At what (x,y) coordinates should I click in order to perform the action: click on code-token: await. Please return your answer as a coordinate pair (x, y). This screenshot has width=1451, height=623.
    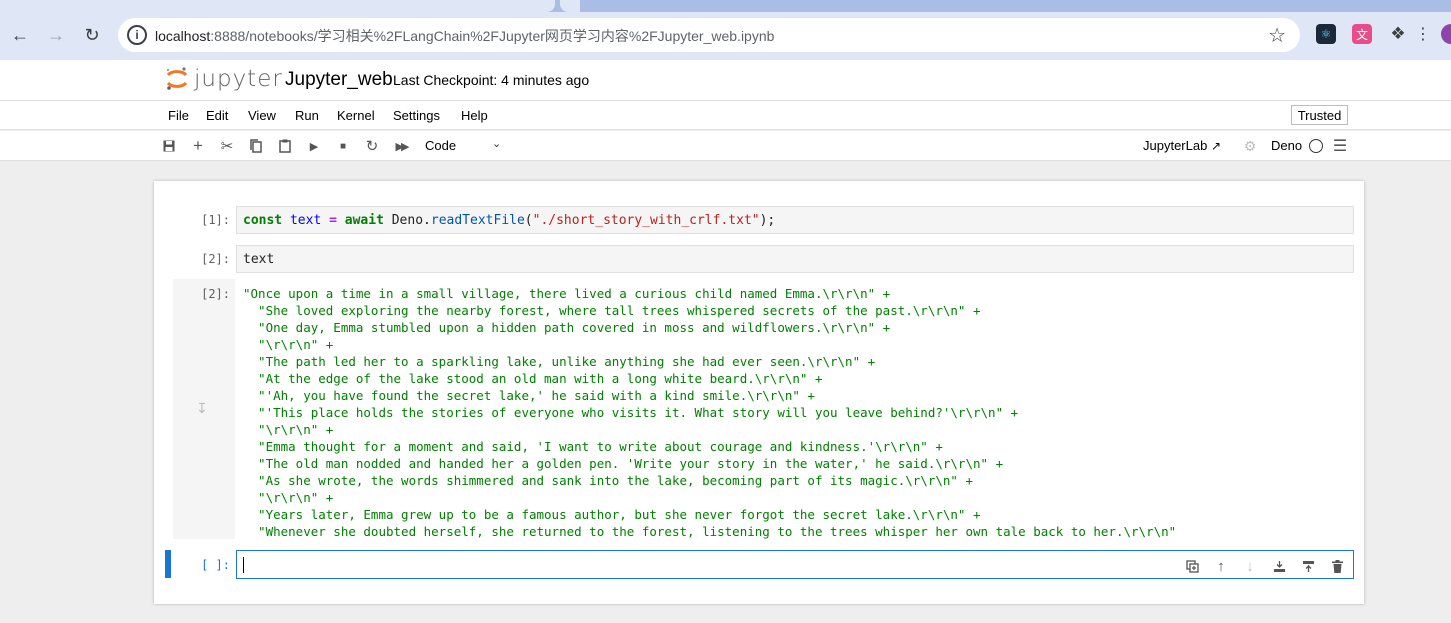
    Looking at the image, I should click on (364, 220).